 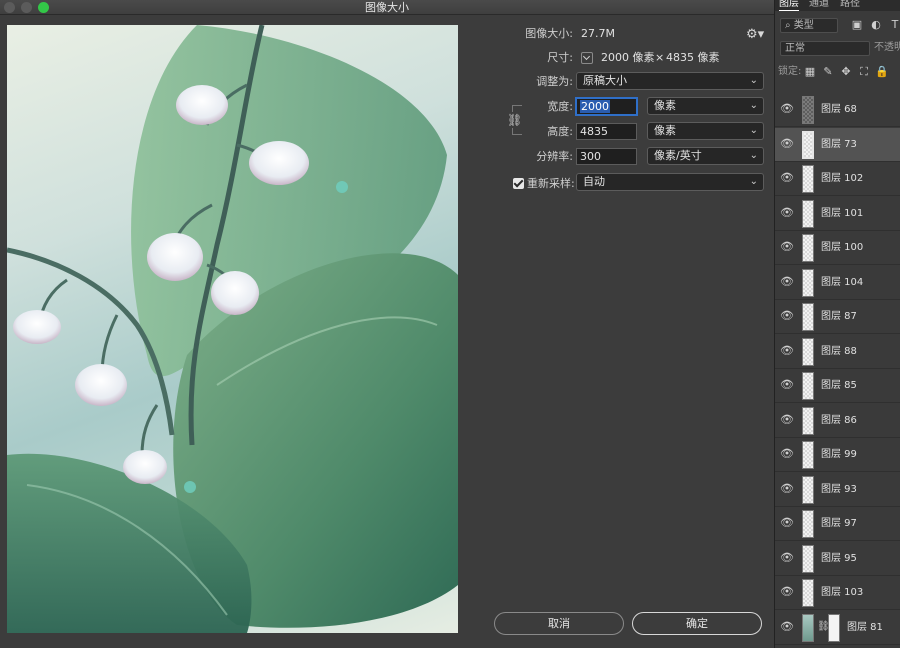 I want to click on settings-gear-icon: ⚙▾, so click(x=755, y=34).